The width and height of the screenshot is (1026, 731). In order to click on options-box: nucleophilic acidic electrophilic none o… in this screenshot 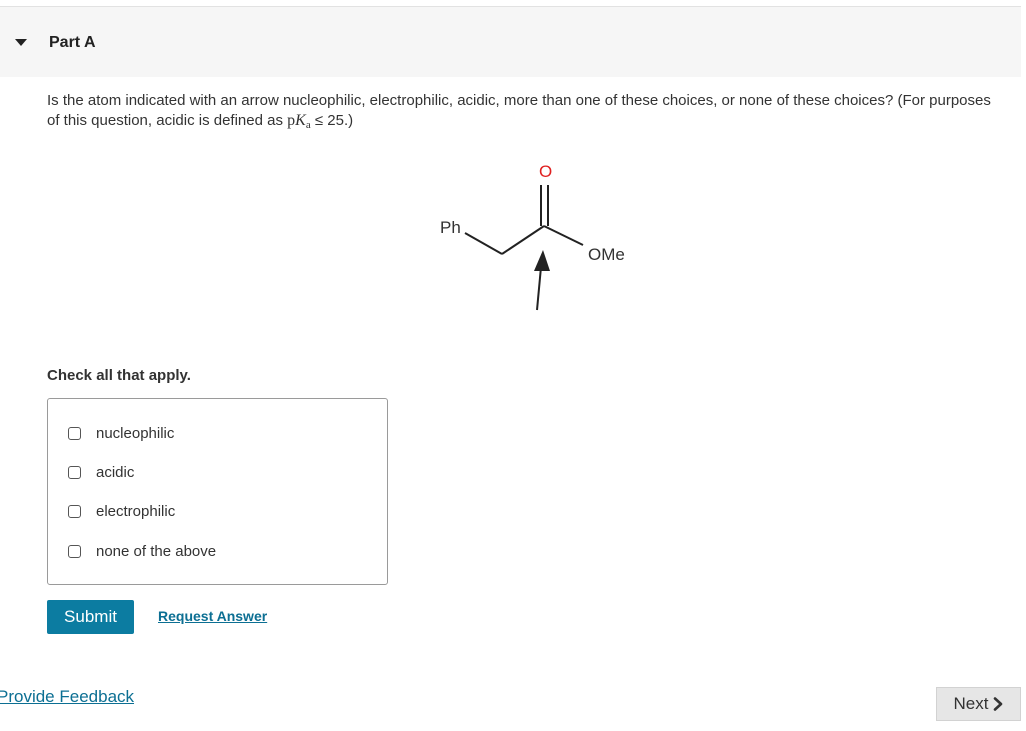, I will do `click(217, 491)`.